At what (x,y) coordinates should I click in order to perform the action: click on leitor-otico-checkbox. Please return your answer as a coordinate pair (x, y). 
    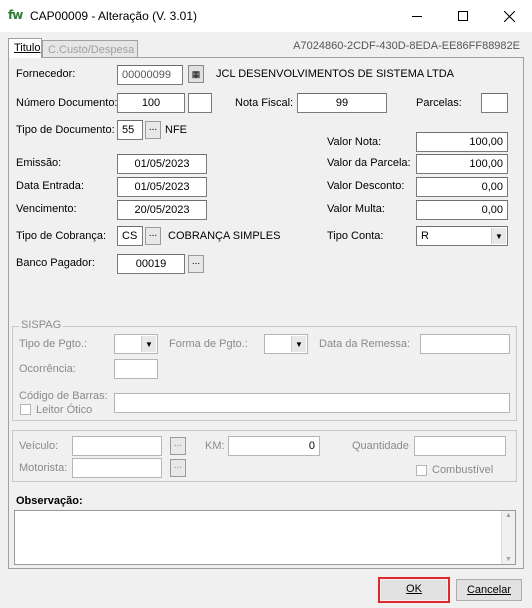
    Looking at the image, I should click on (25, 409).